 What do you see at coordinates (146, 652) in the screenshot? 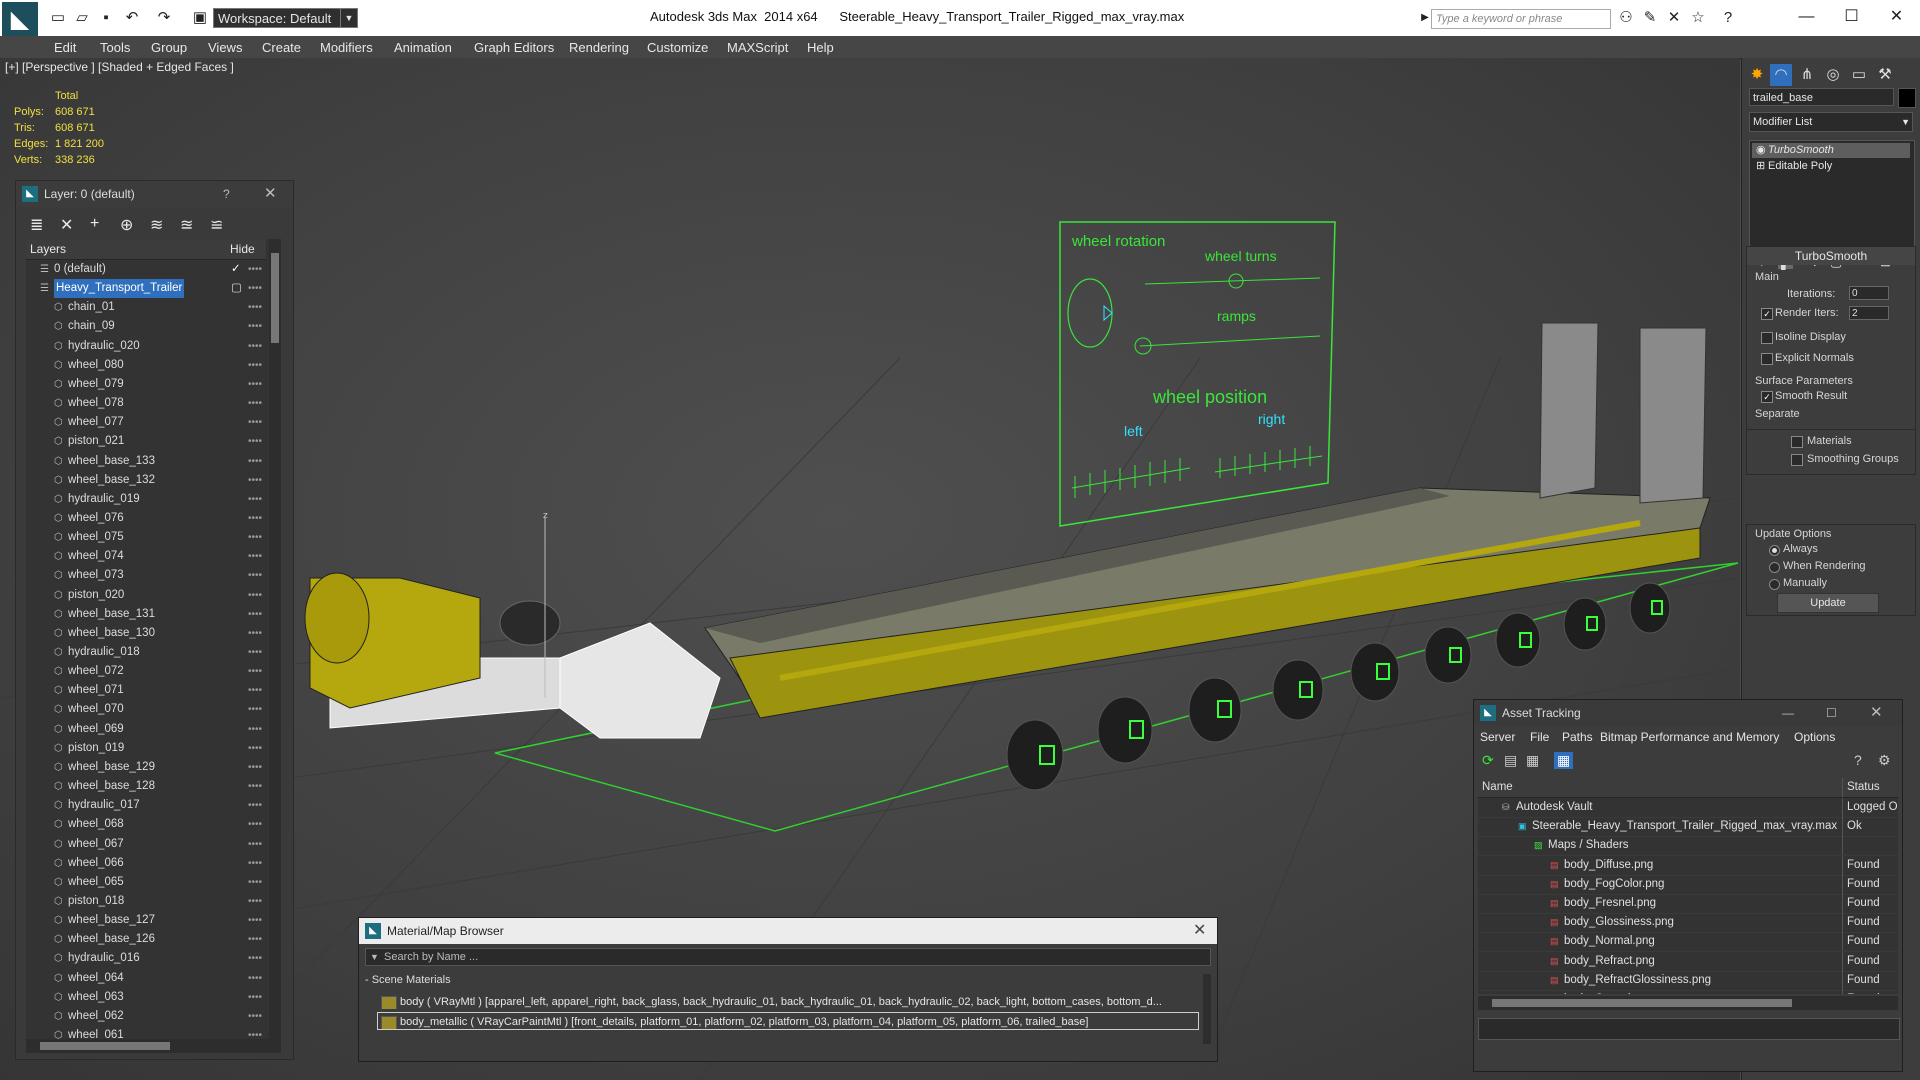
I see `layer-row: ⬡ hydraulic_018 ••••` at bounding box center [146, 652].